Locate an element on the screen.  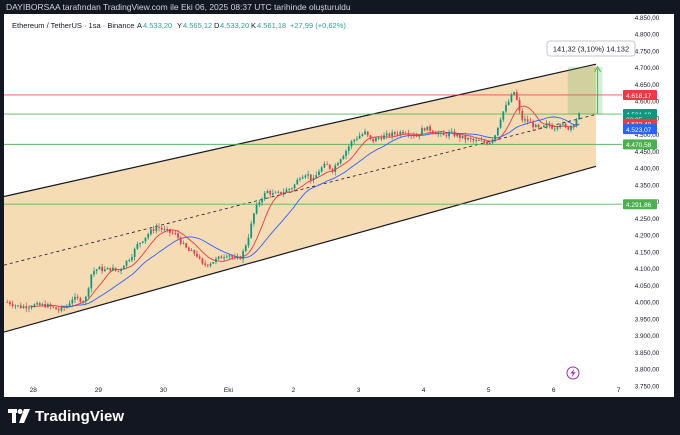
price-tag-label: 4.618,17 is located at coordinates (639, 96).